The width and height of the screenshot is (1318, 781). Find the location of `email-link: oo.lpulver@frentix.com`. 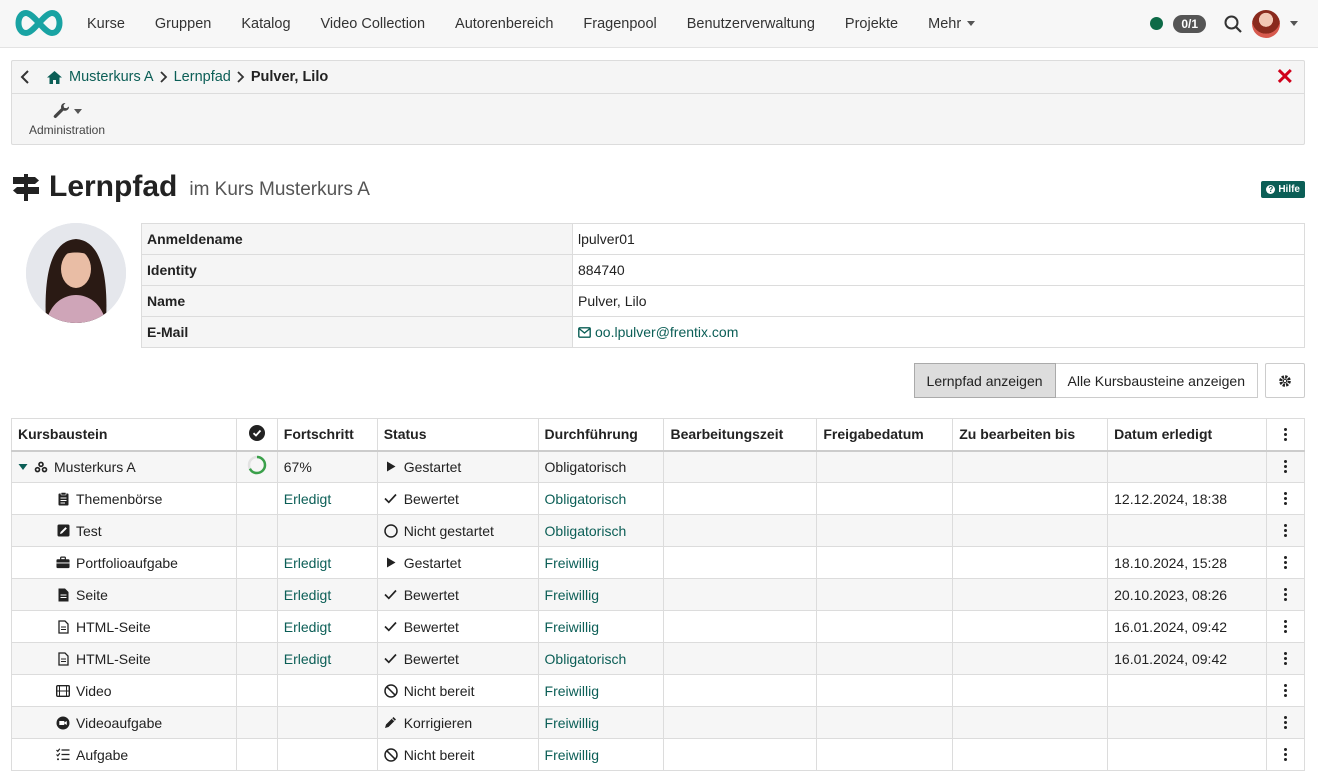

email-link: oo.lpulver@frentix.com is located at coordinates (938, 332).